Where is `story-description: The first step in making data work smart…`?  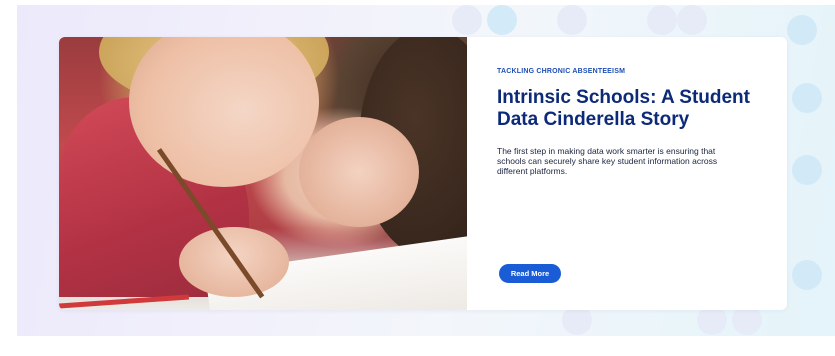
story-description: The first step in making data work smart… is located at coordinates (607, 161).